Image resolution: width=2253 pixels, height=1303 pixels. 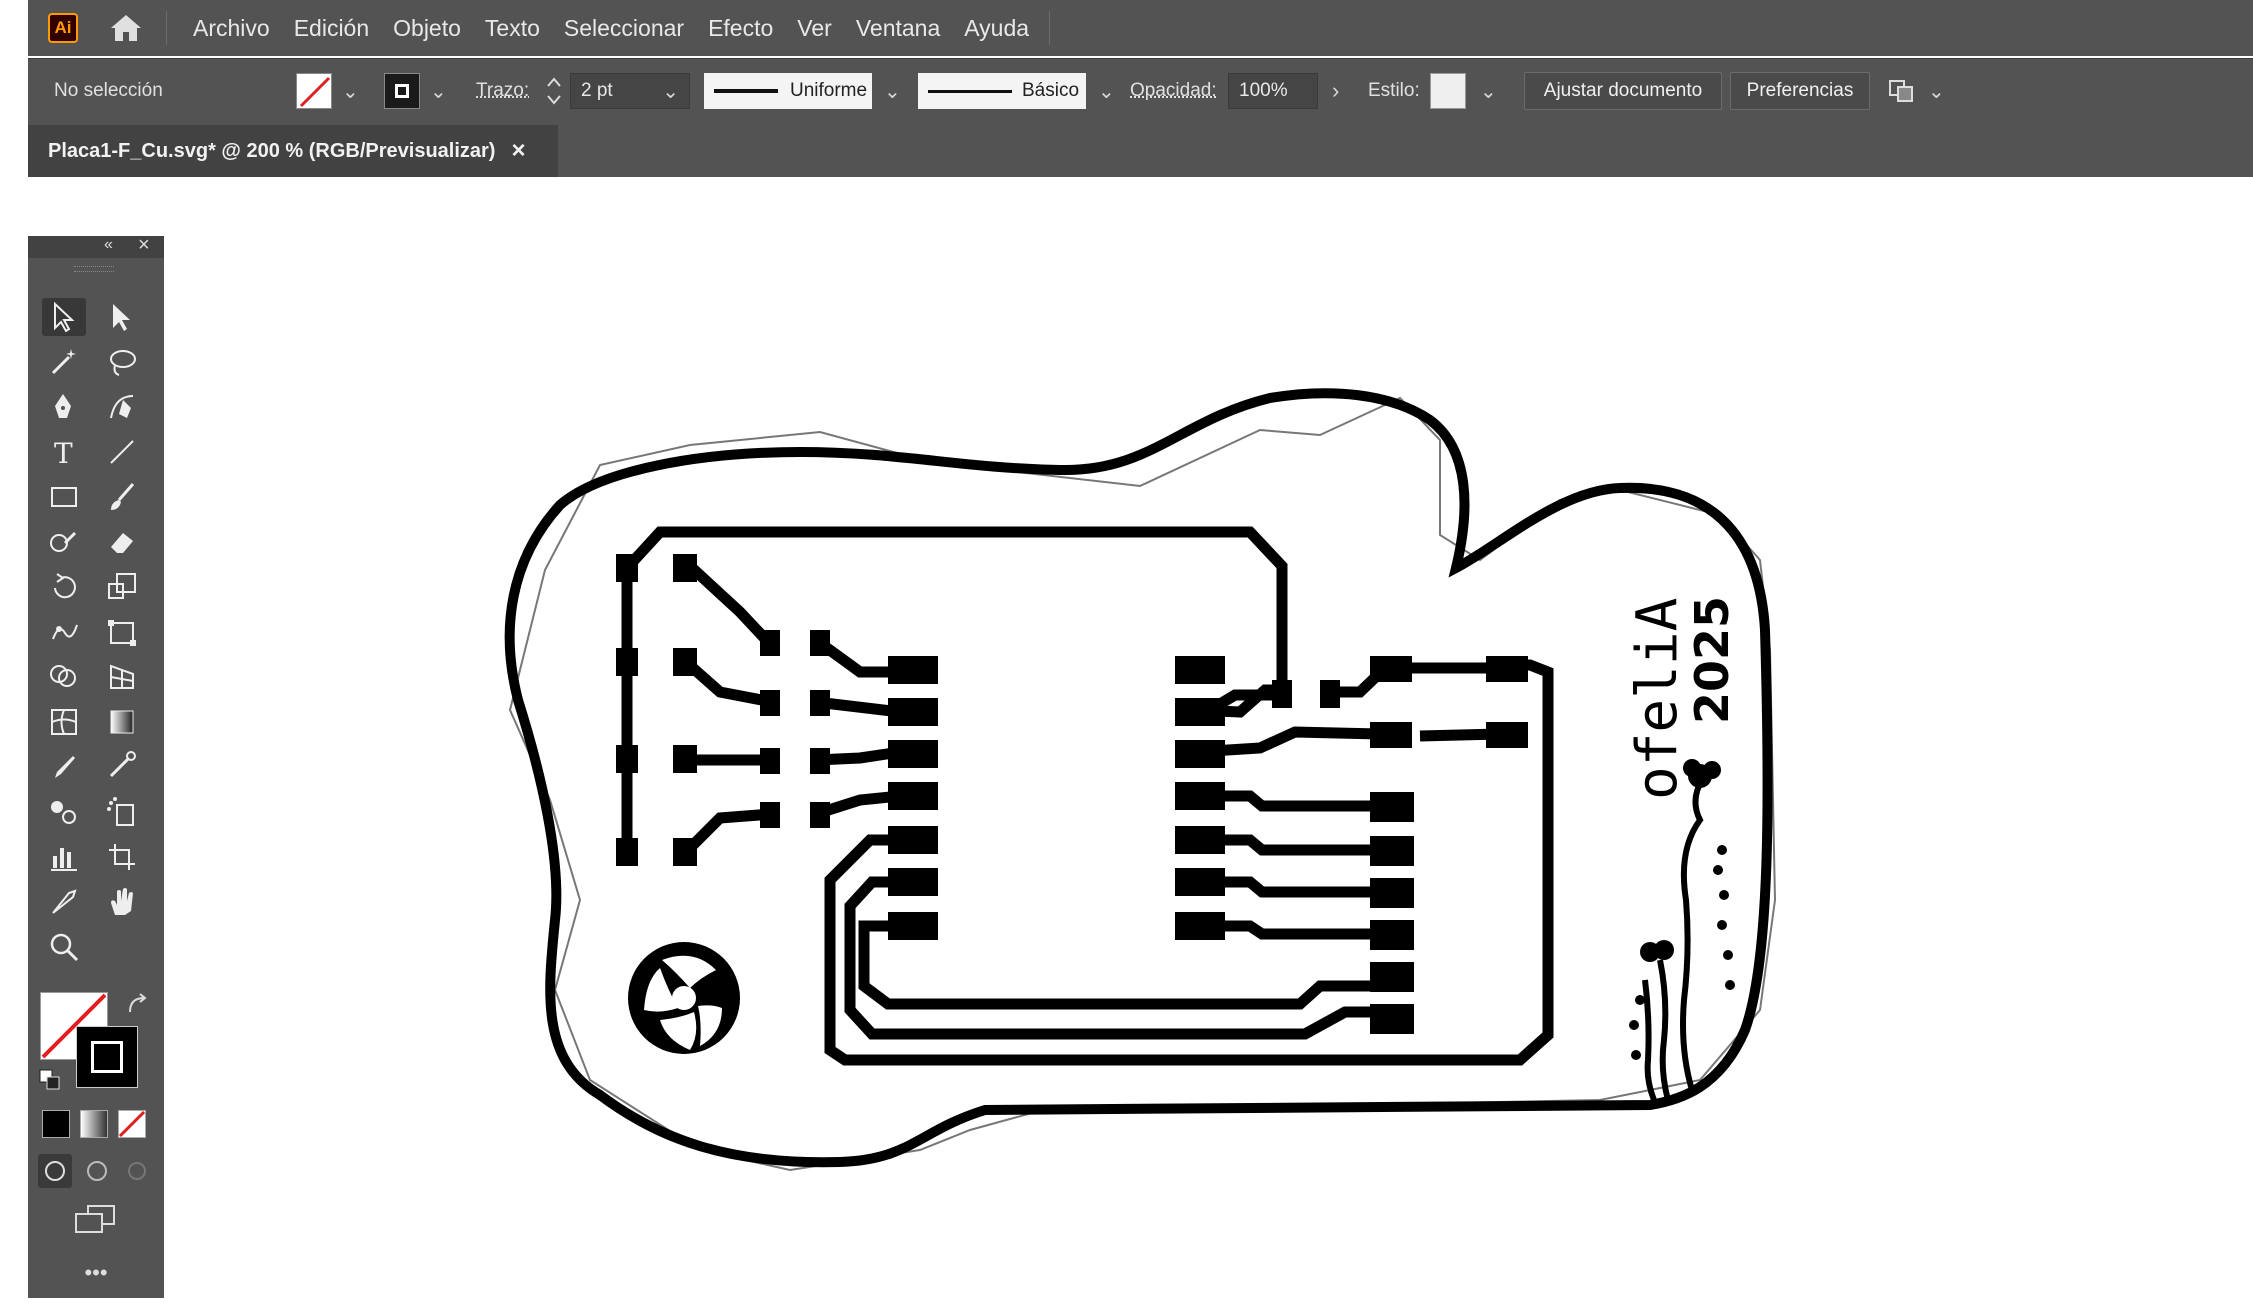 I want to click on stroke-swatch: ⌄, so click(x=415, y=91).